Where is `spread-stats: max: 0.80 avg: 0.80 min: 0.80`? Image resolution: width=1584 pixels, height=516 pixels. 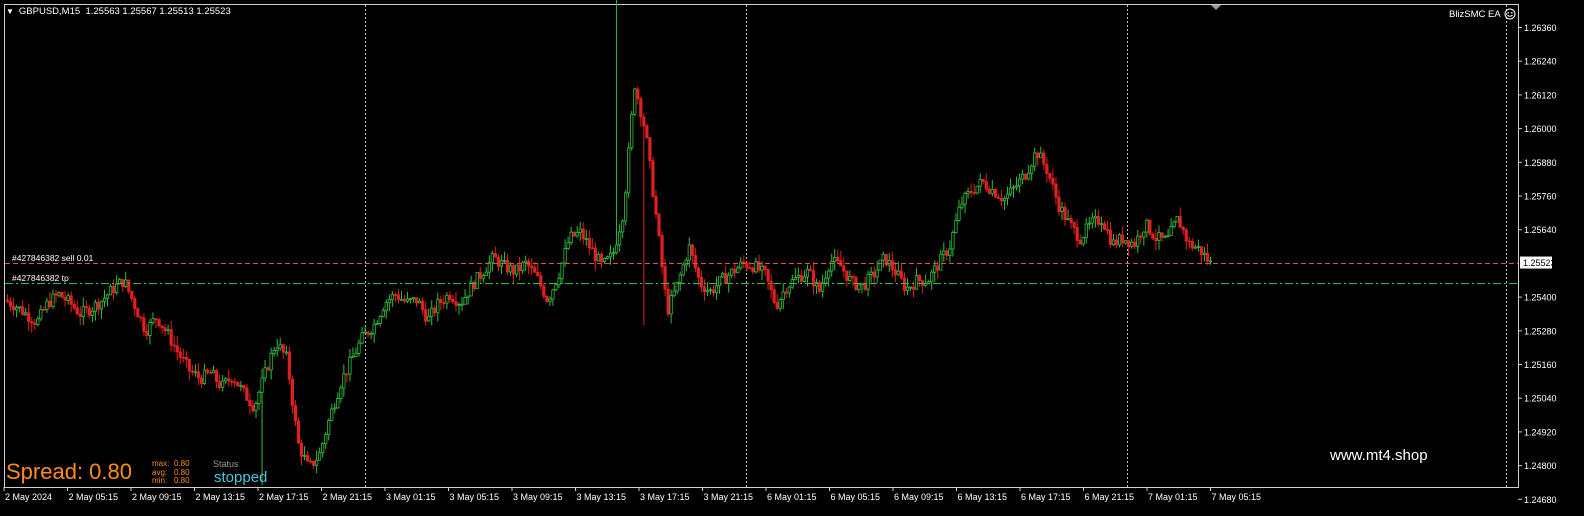
spread-stats: max: 0.80 avg: 0.80 min: 0.80 is located at coordinates (171, 472).